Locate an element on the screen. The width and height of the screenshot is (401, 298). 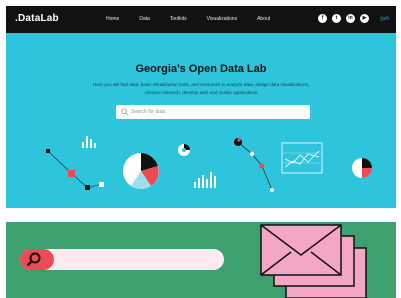
envelope-stack-illustration is located at coordinates (313, 261).